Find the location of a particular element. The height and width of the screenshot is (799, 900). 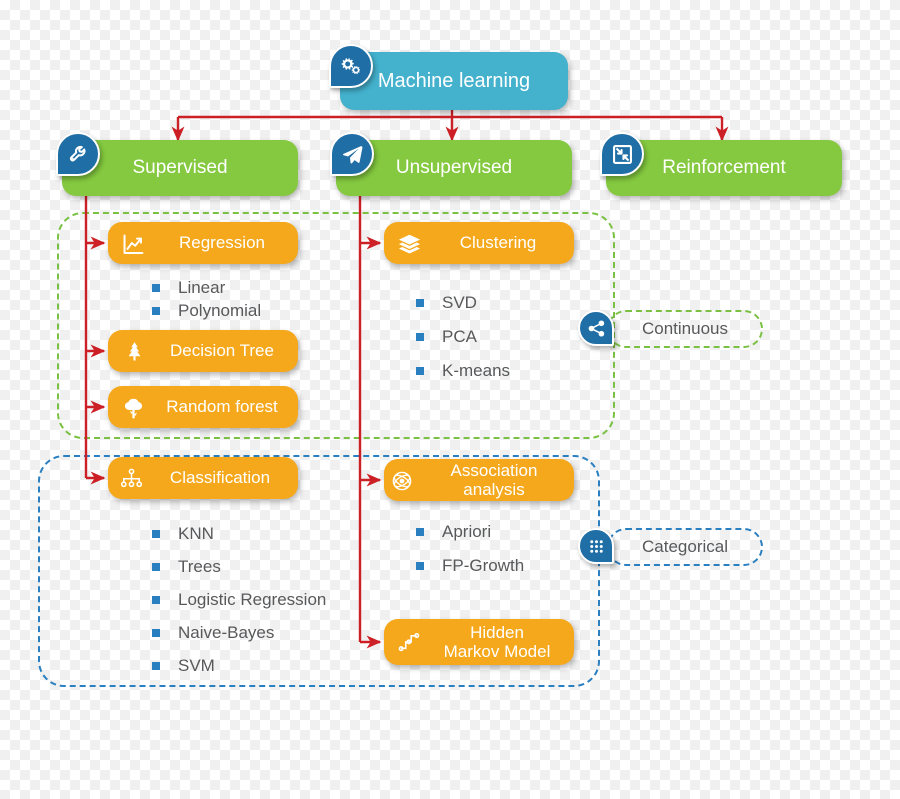

list-item: SVM is located at coordinates (239, 665).